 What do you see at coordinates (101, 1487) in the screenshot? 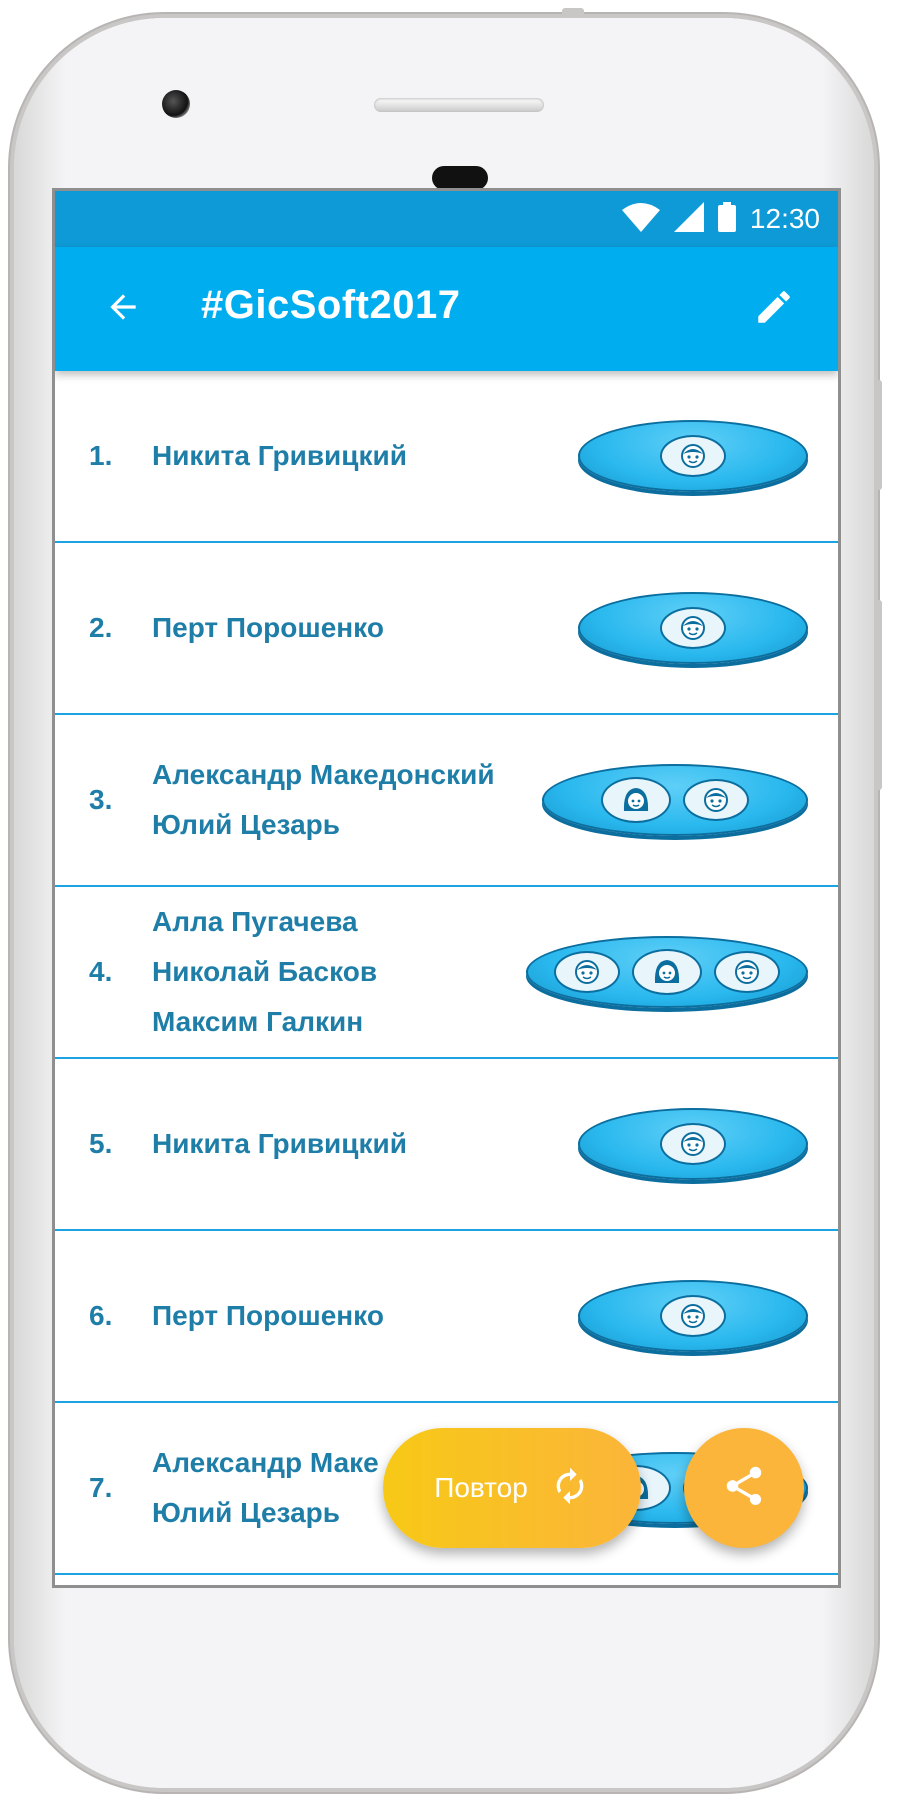
I see `row-number: 7.` at bounding box center [101, 1487].